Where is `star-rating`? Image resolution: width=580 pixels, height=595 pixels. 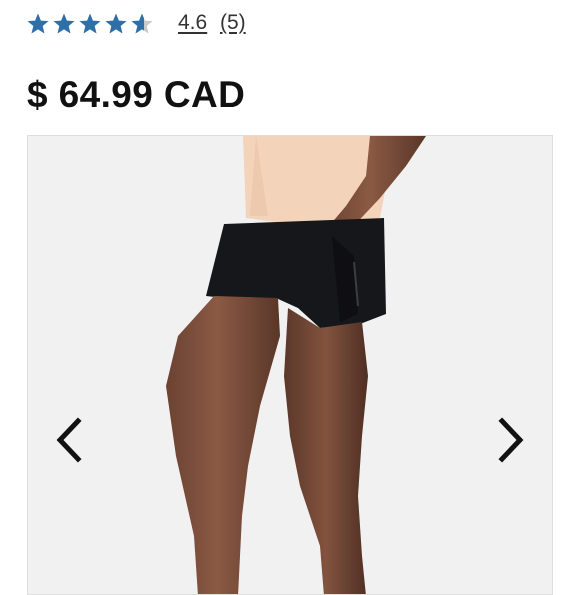 star-rating is located at coordinates (91, 24).